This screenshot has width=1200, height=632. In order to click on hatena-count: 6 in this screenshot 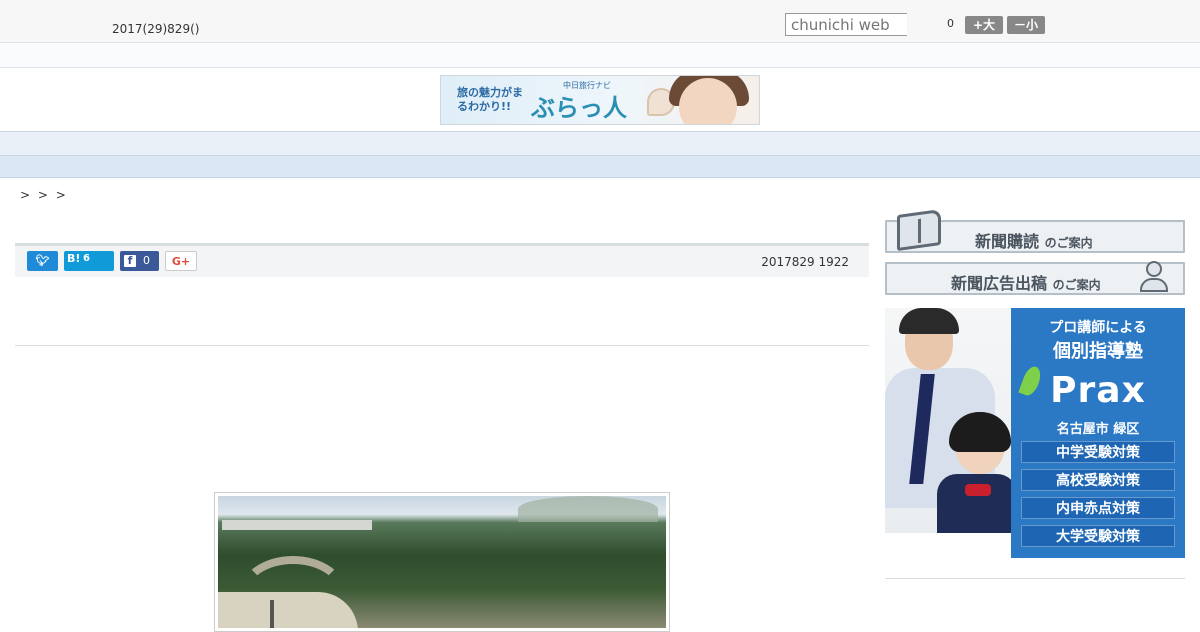, I will do `click(86, 258)`.